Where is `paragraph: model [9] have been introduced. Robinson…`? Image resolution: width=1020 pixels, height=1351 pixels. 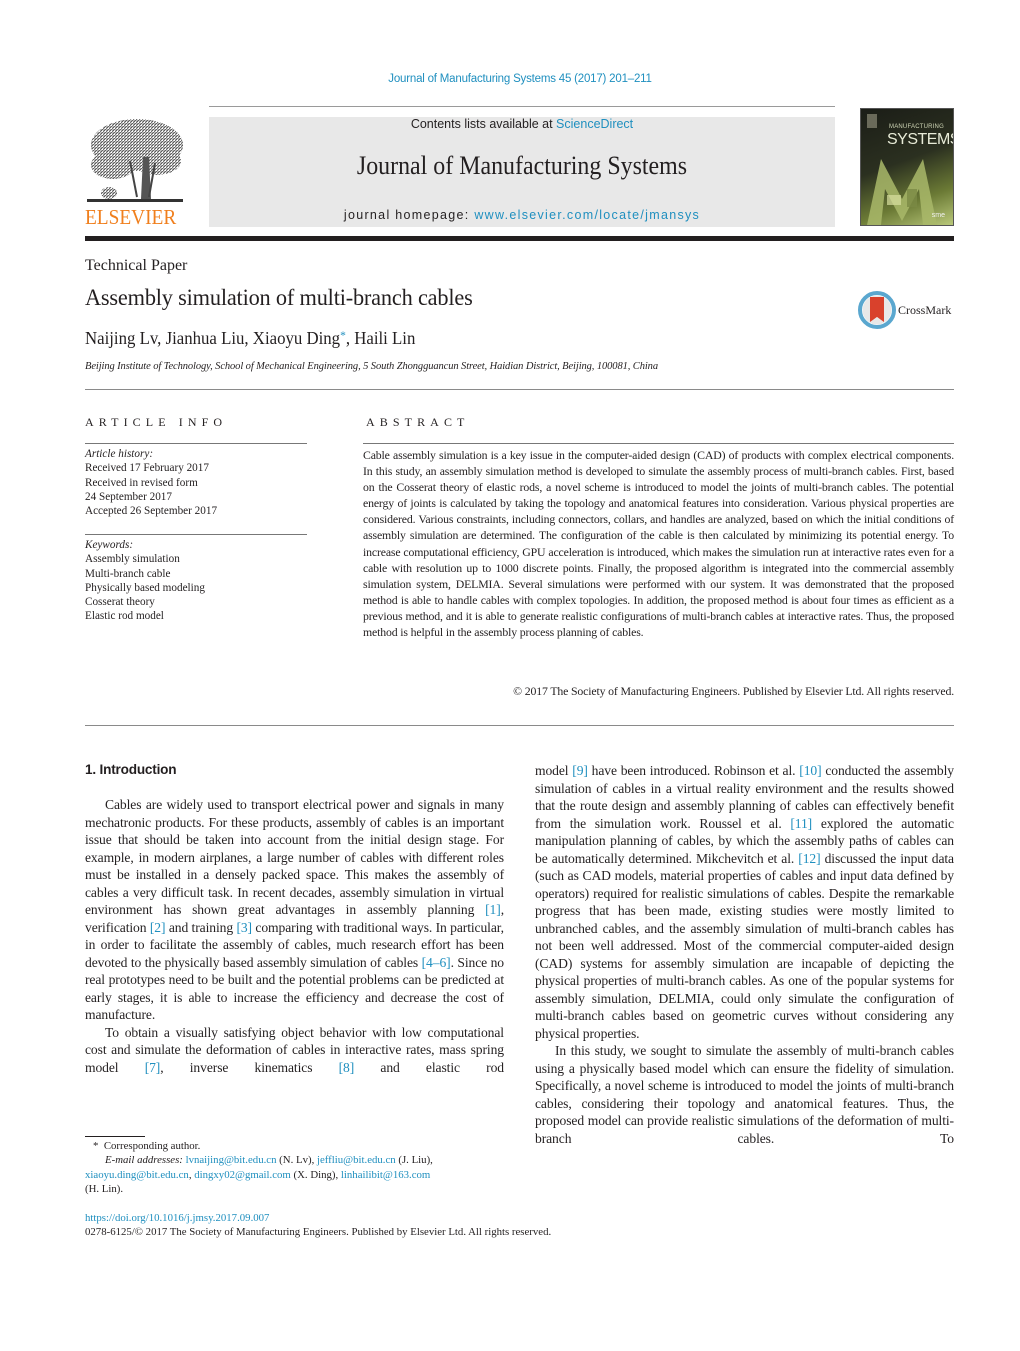
paragraph: model [9] have been introduced. Robinson… is located at coordinates (744, 902).